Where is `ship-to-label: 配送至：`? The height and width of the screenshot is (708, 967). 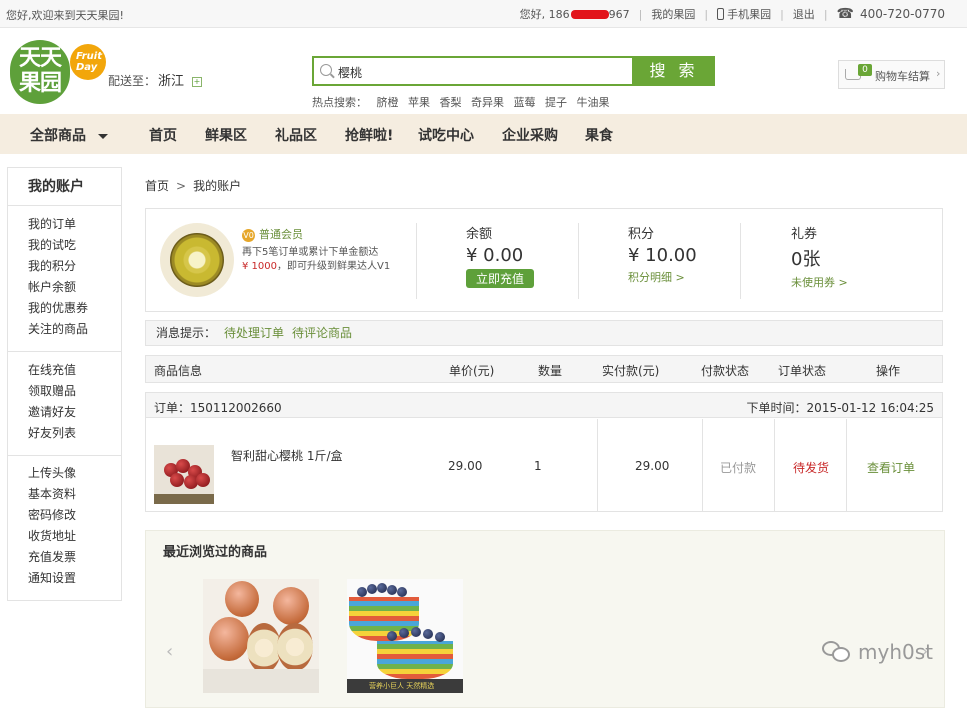
ship-to-label: 配送至： is located at coordinates (132, 81).